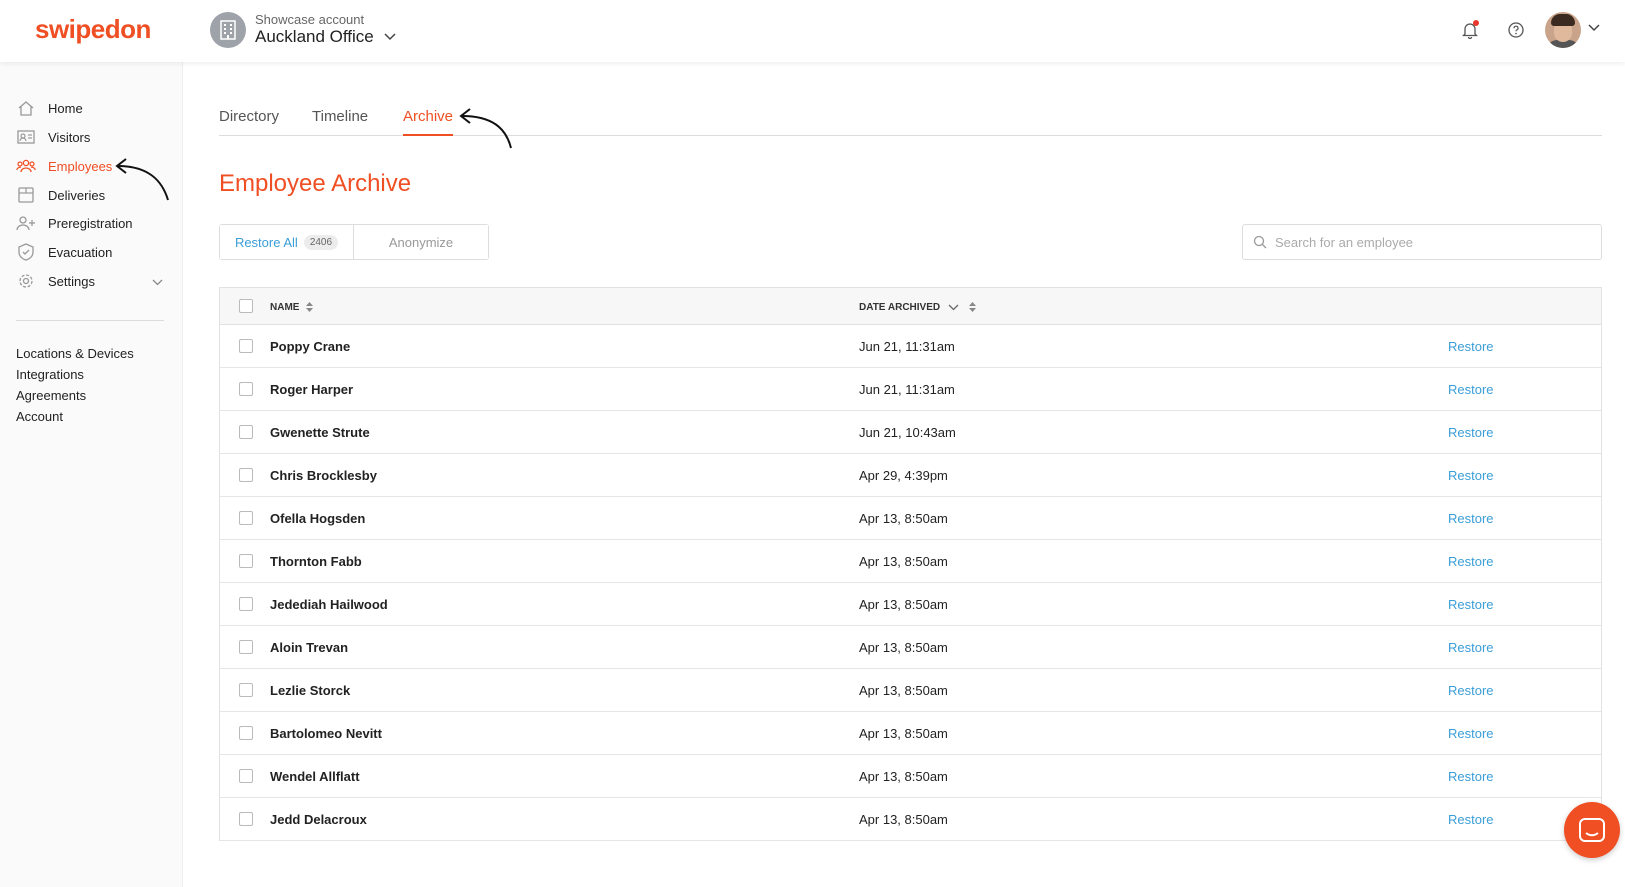 This screenshot has height=887, width=1625. What do you see at coordinates (315, 183) in the screenshot?
I see `page-title: Employee Archive` at bounding box center [315, 183].